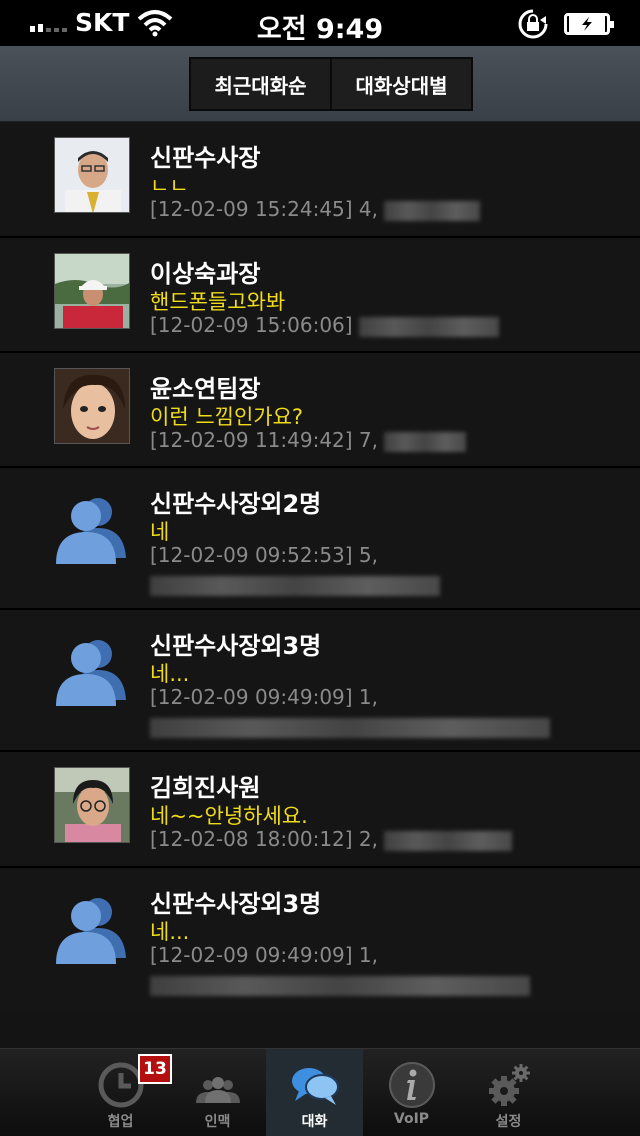 The width and height of the screenshot is (640, 1136). I want to click on conversation-row: 윤소연팀장 이런 느낌인가요? [12-02-09 11:49:42] 7,, so click(320, 410).